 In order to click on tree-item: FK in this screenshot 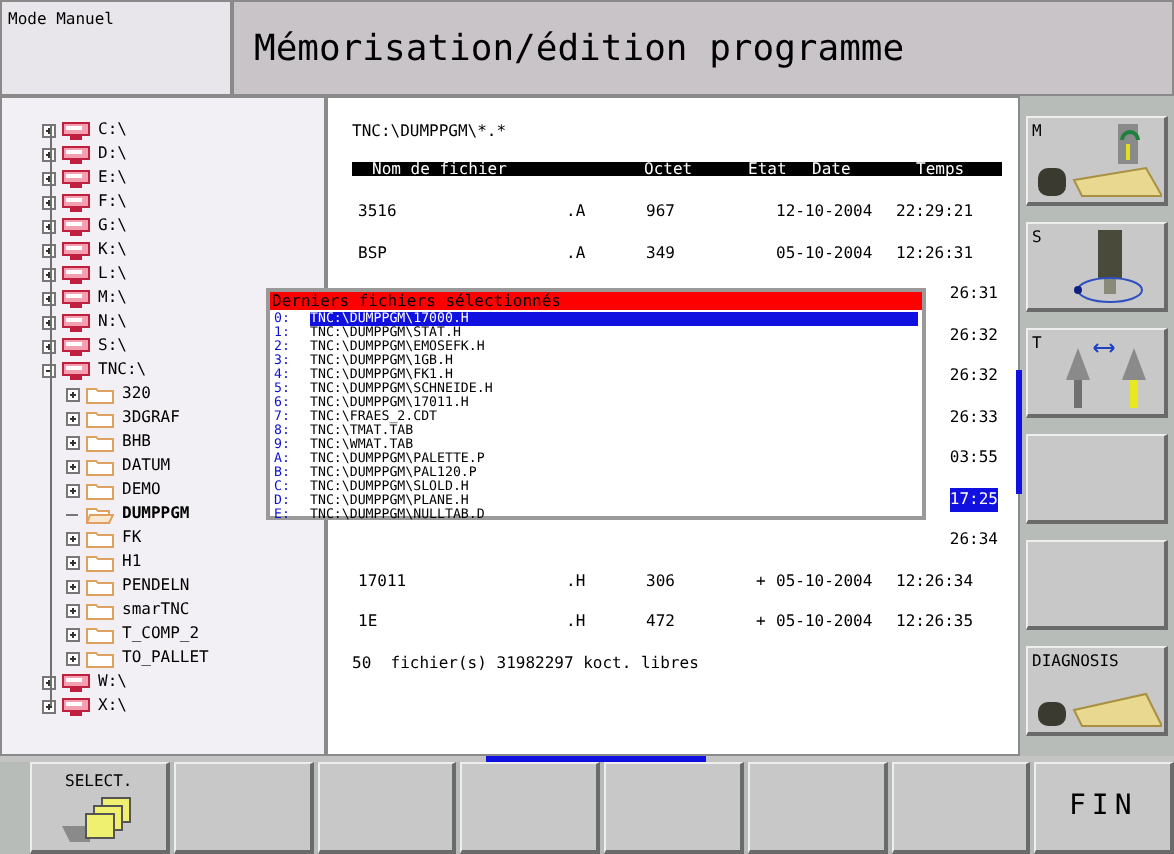, I will do `click(132, 538)`.